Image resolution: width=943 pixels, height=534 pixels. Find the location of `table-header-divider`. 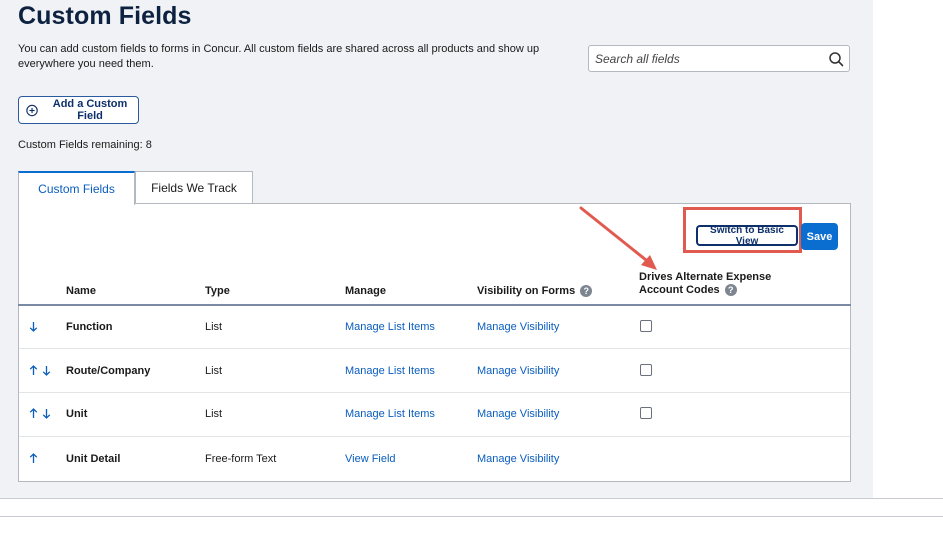

table-header-divider is located at coordinates (434, 305).